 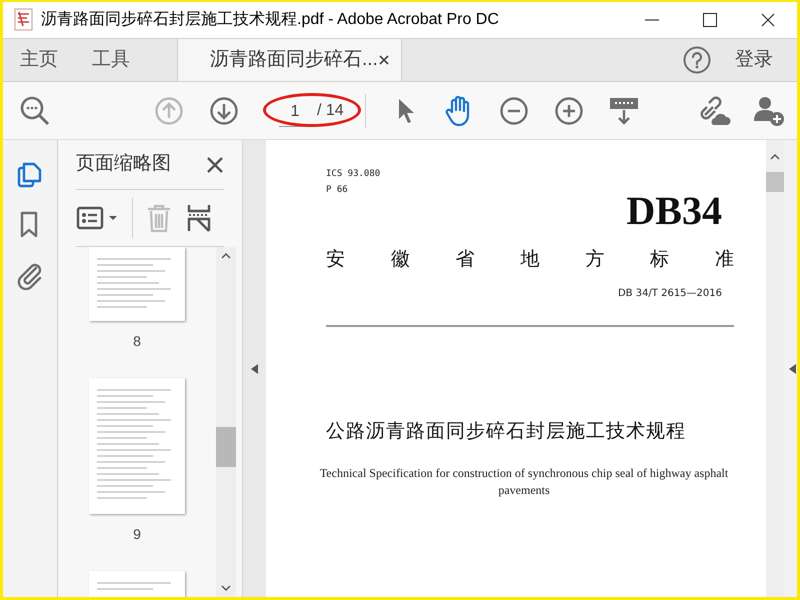 What do you see at coordinates (524, 482) in the screenshot?
I see `document-subtitle: Technical Specification for construction of synchronous chip seal of highway asphalt pavements` at bounding box center [524, 482].